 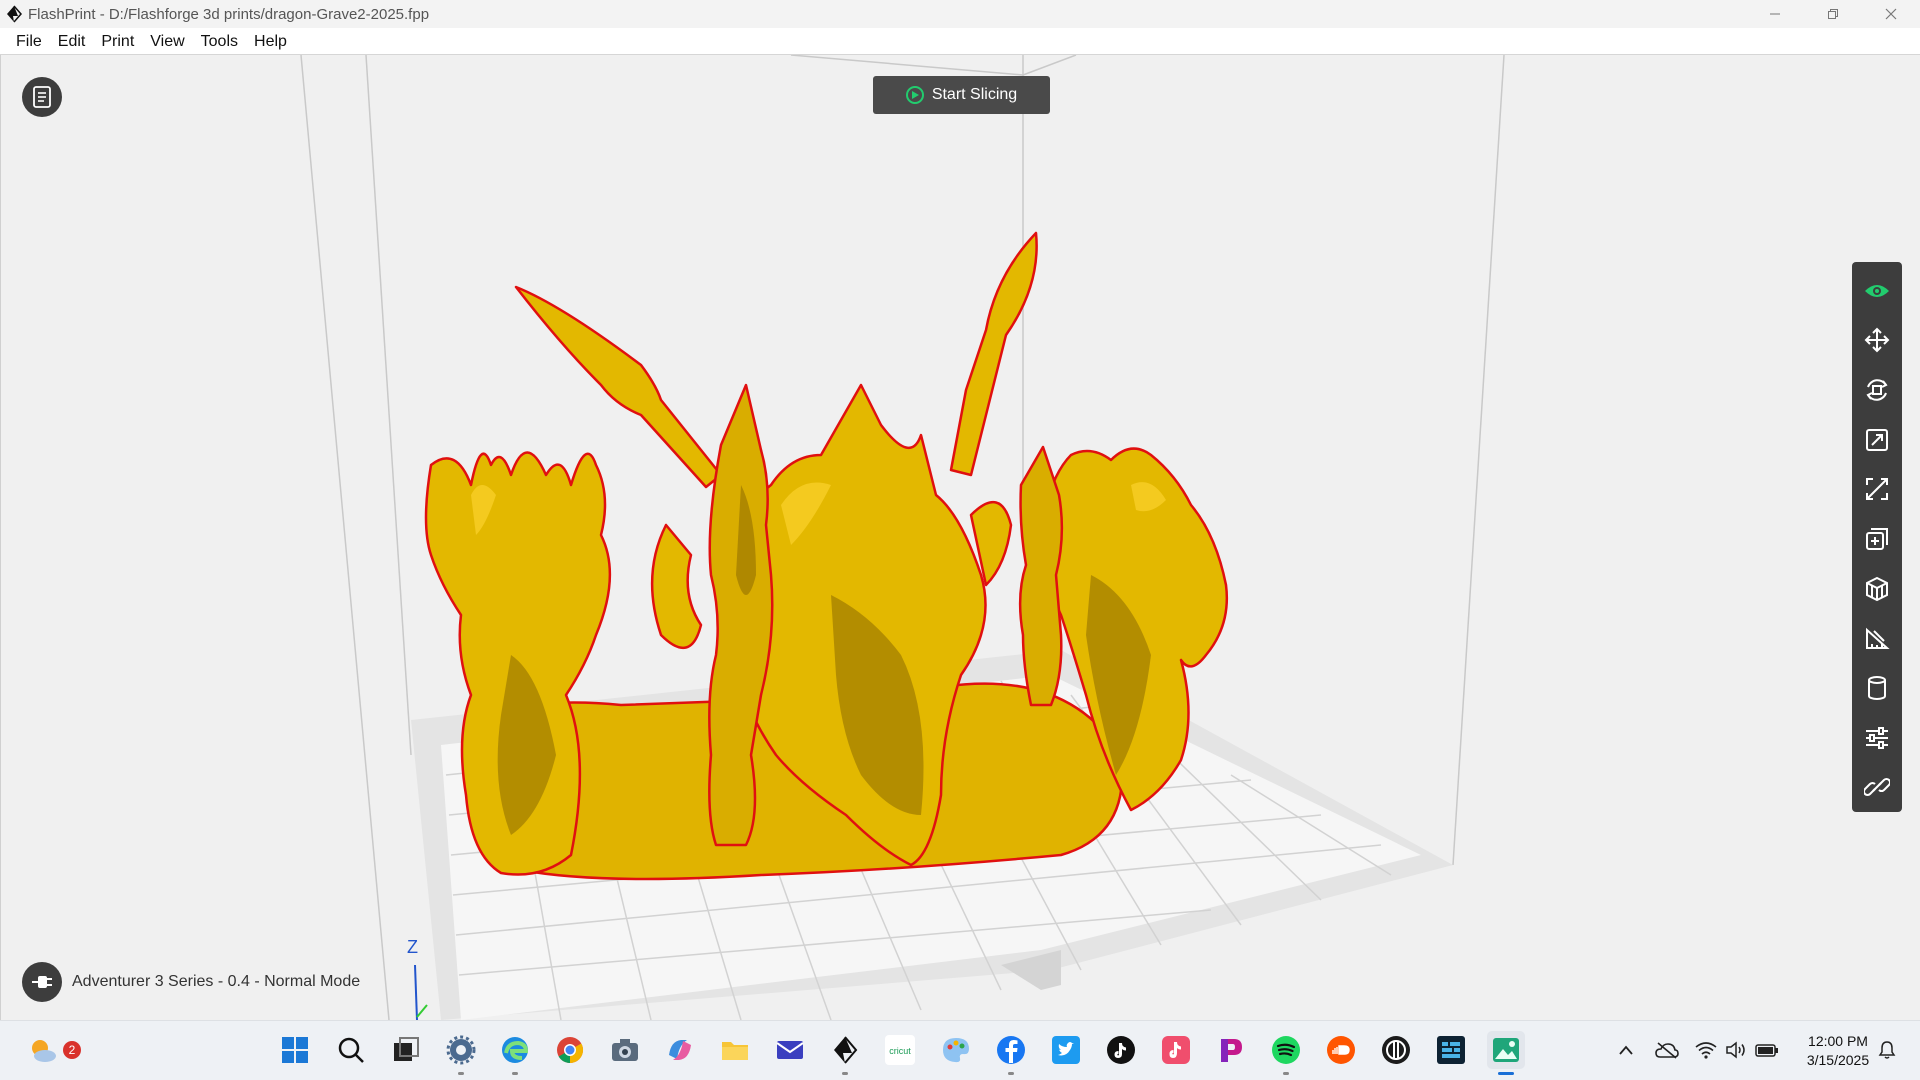 I want to click on tool-support-button, so click(x=1877, y=589).